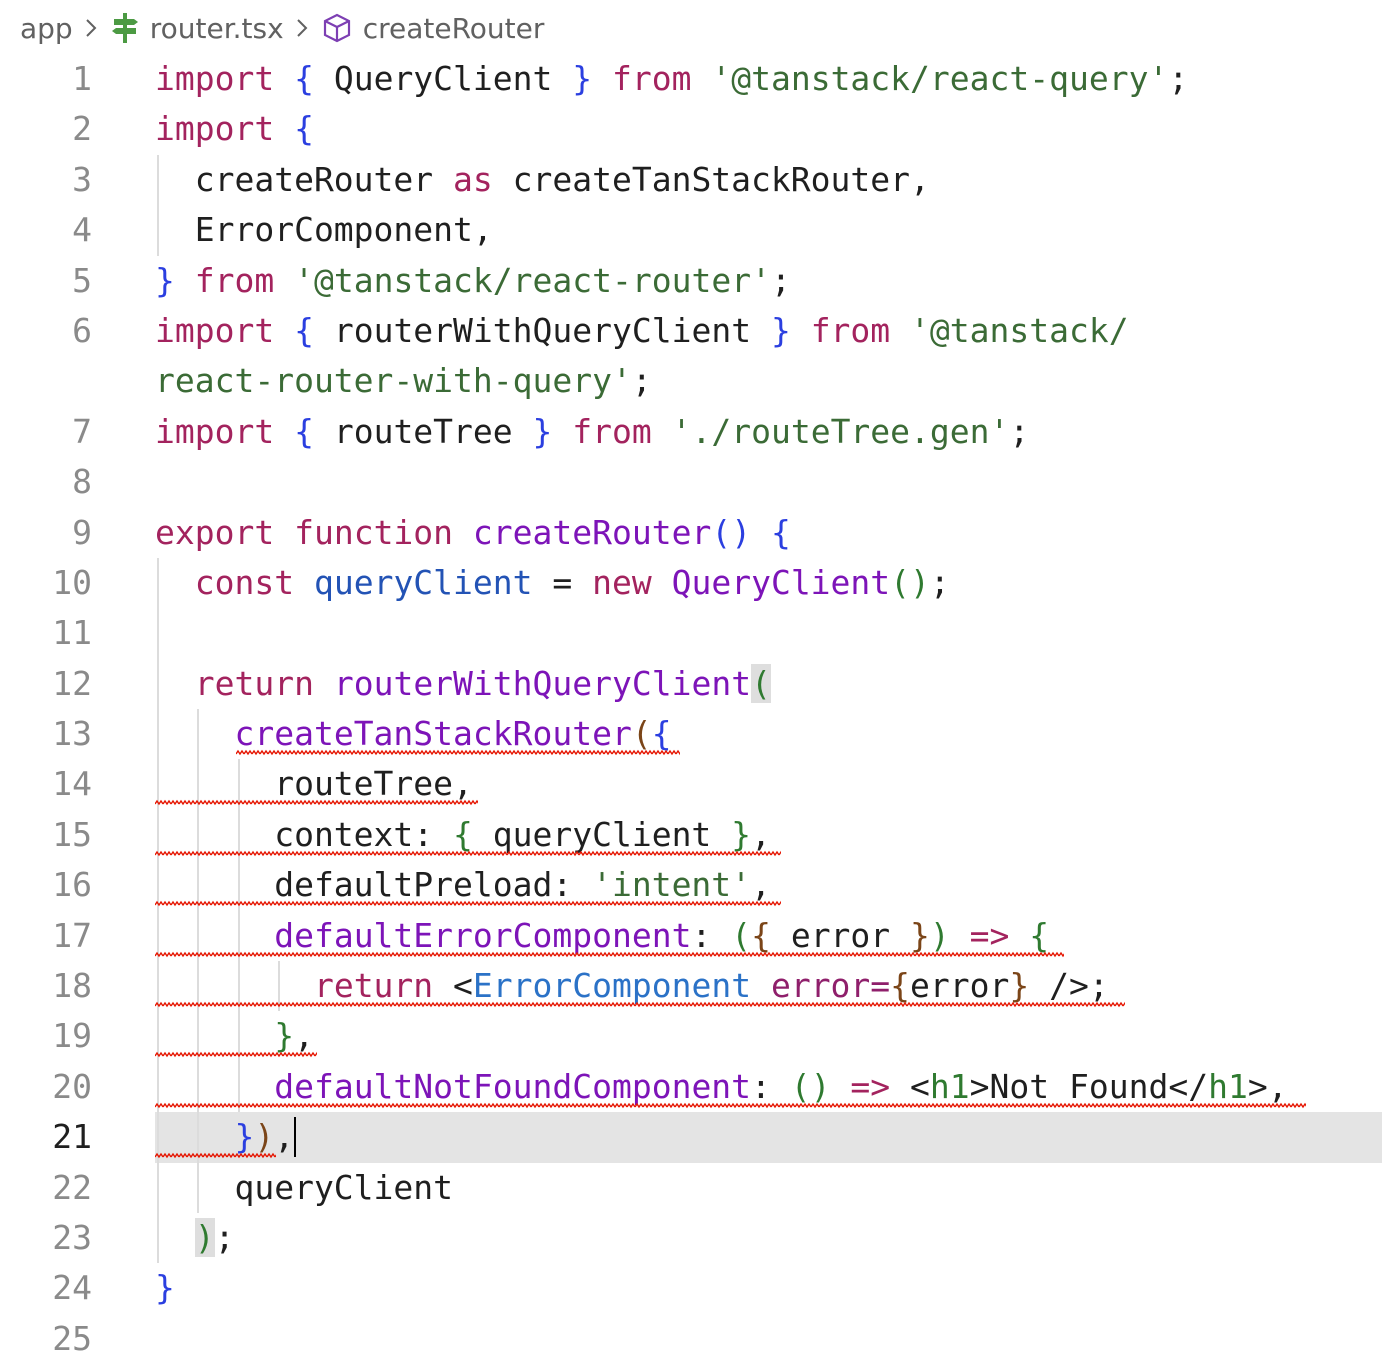 The height and width of the screenshot is (1366, 1382). What do you see at coordinates (672, 885) in the screenshot?
I see `code-token: 'intent'` at bounding box center [672, 885].